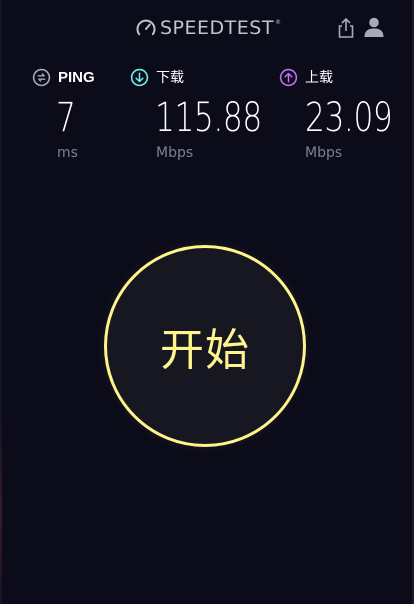  I want to click on upload-metric: 上载 23.09 Mbps, so click(336, 114).